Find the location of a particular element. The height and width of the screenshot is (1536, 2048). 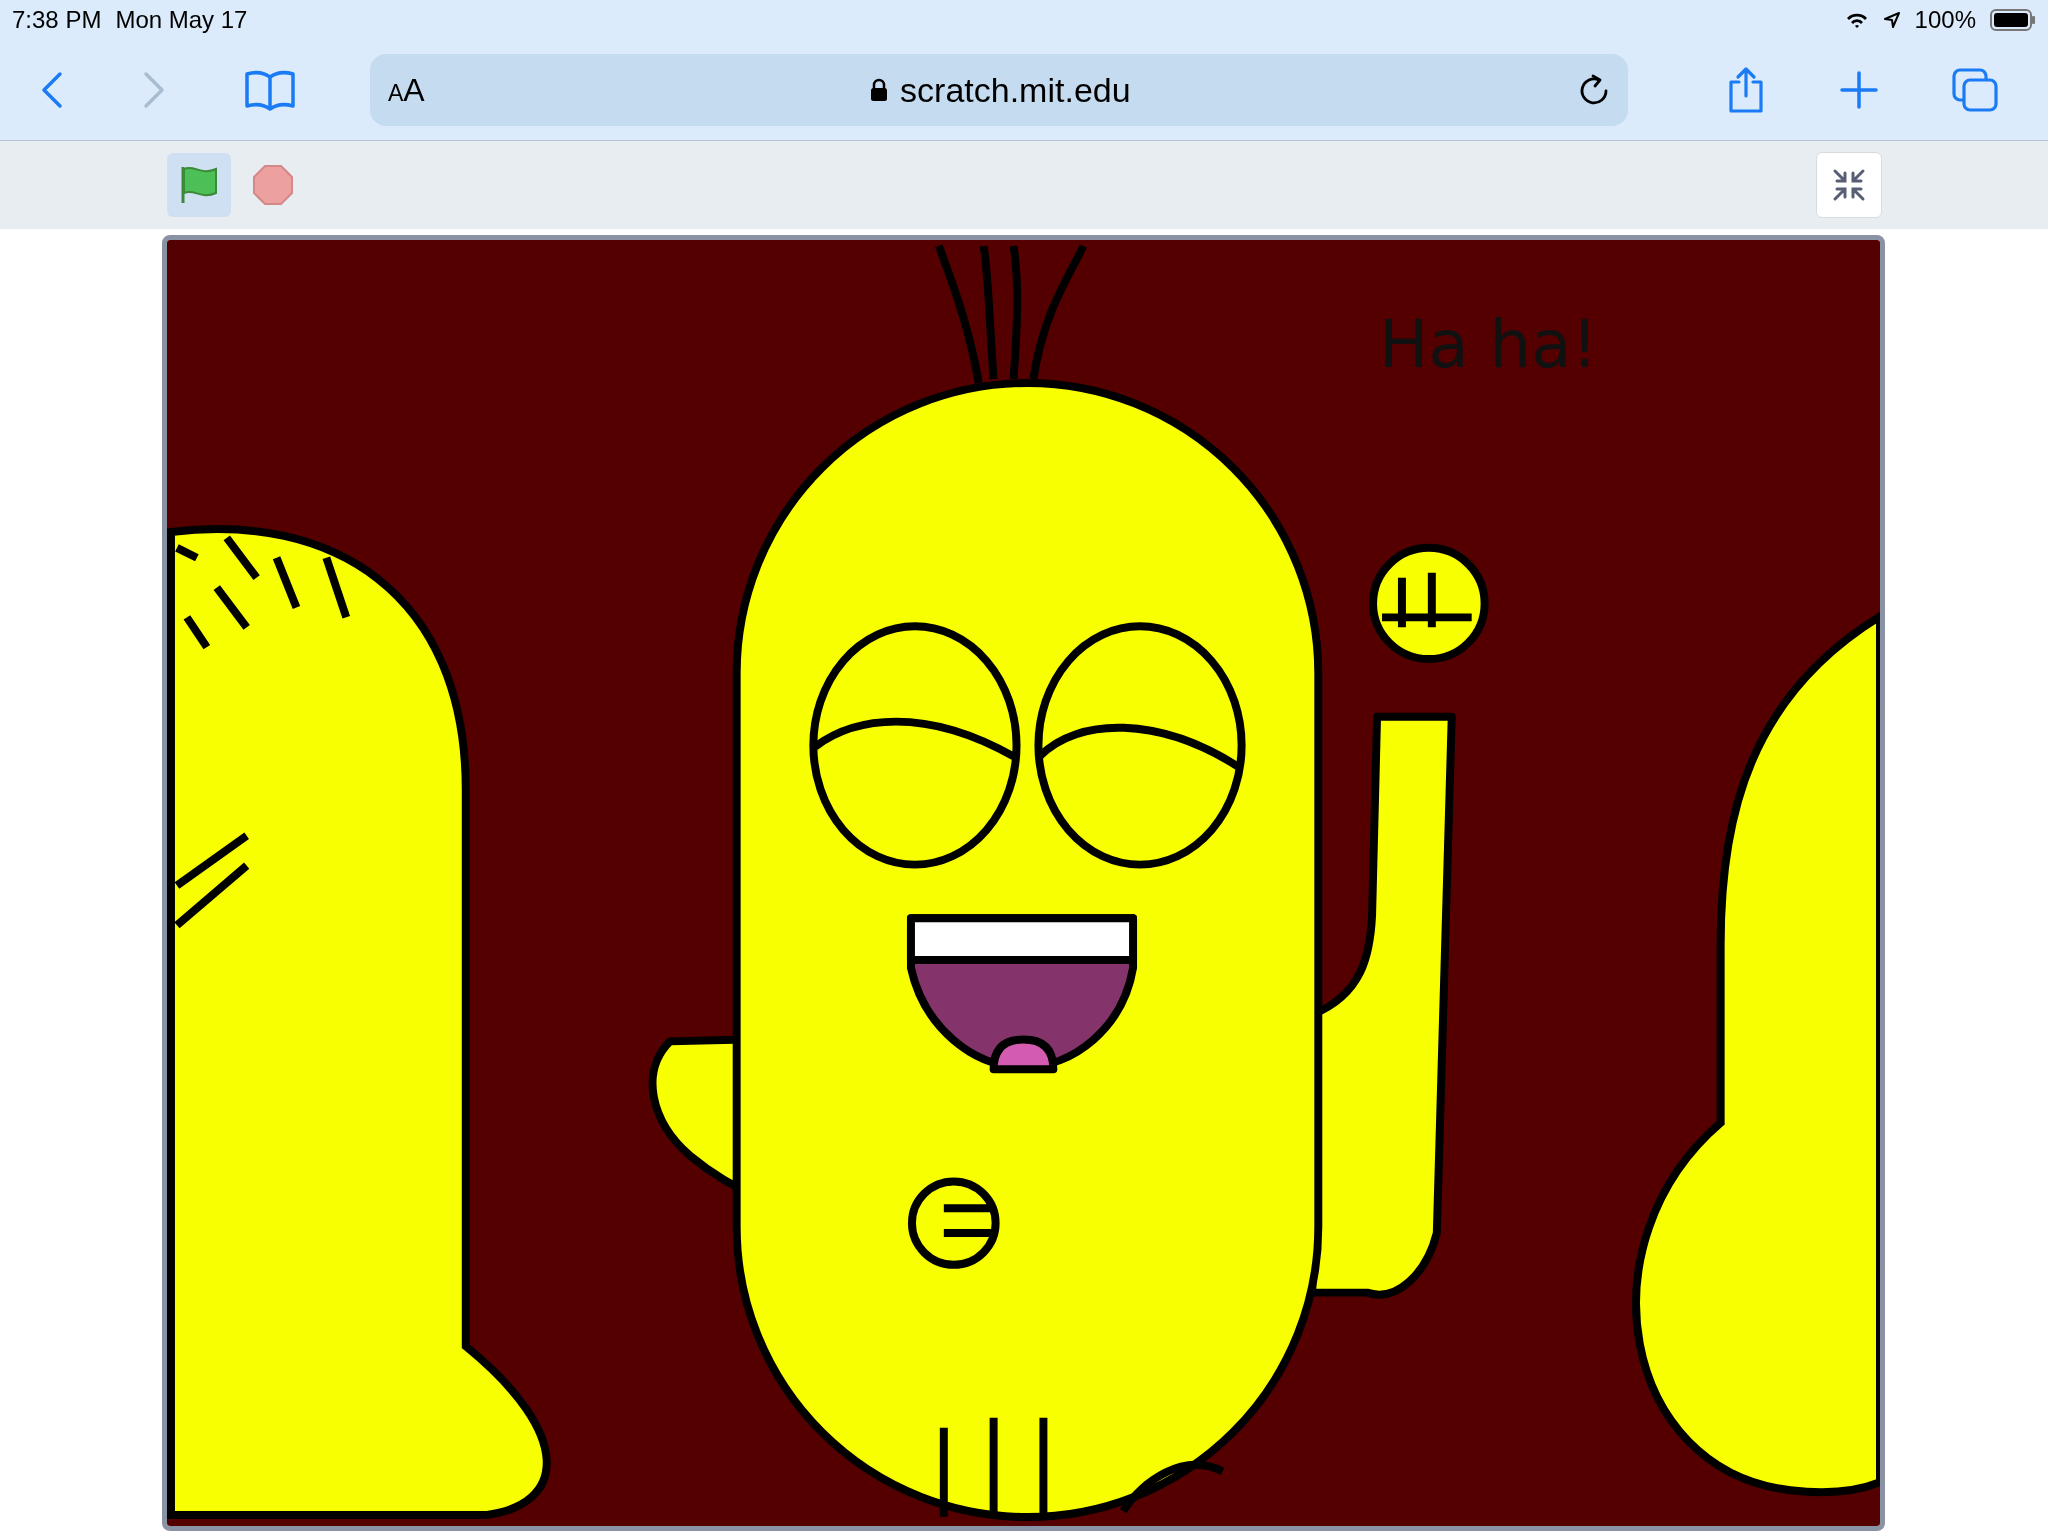

location-arrow-icon is located at coordinates (1891, 20).